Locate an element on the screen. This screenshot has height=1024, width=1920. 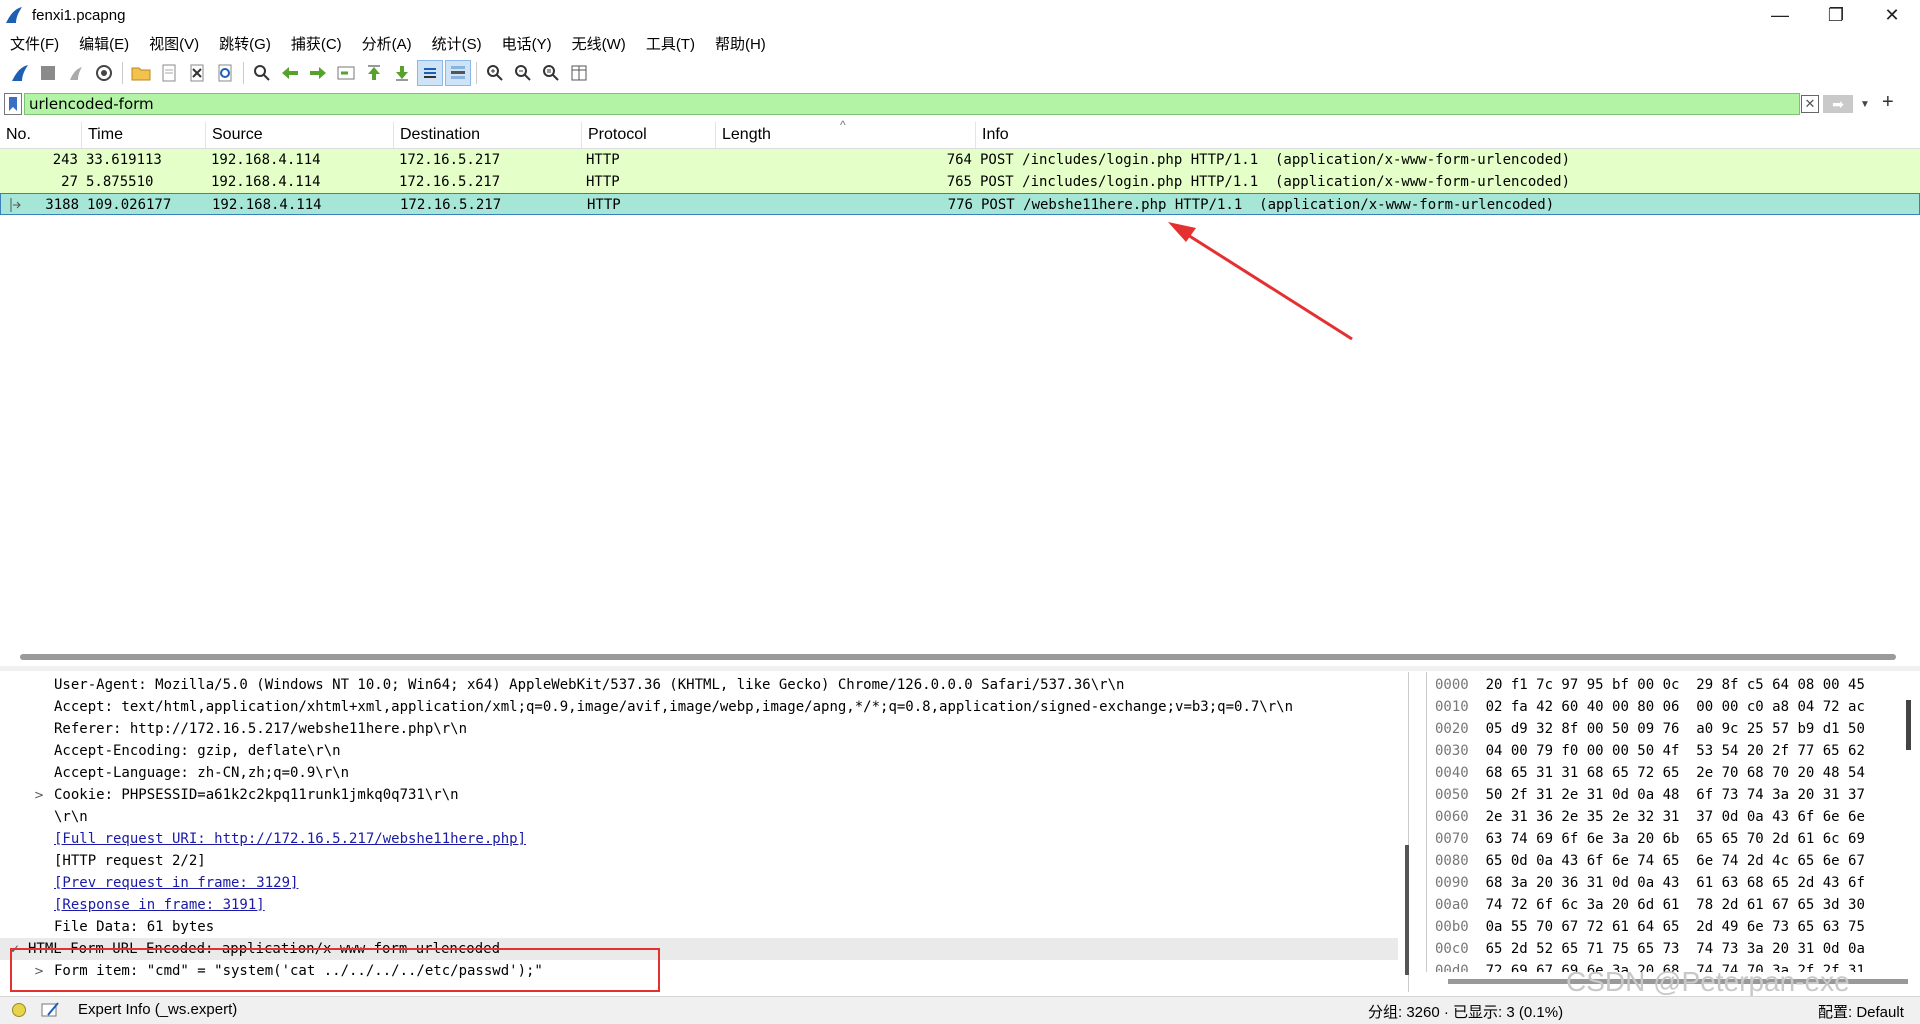
detail-response-link: [Response in frame: 3191] is located at coordinates (159, 905).